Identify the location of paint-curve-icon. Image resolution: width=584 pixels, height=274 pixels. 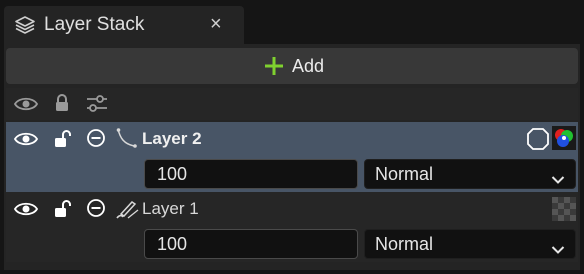
(128, 140).